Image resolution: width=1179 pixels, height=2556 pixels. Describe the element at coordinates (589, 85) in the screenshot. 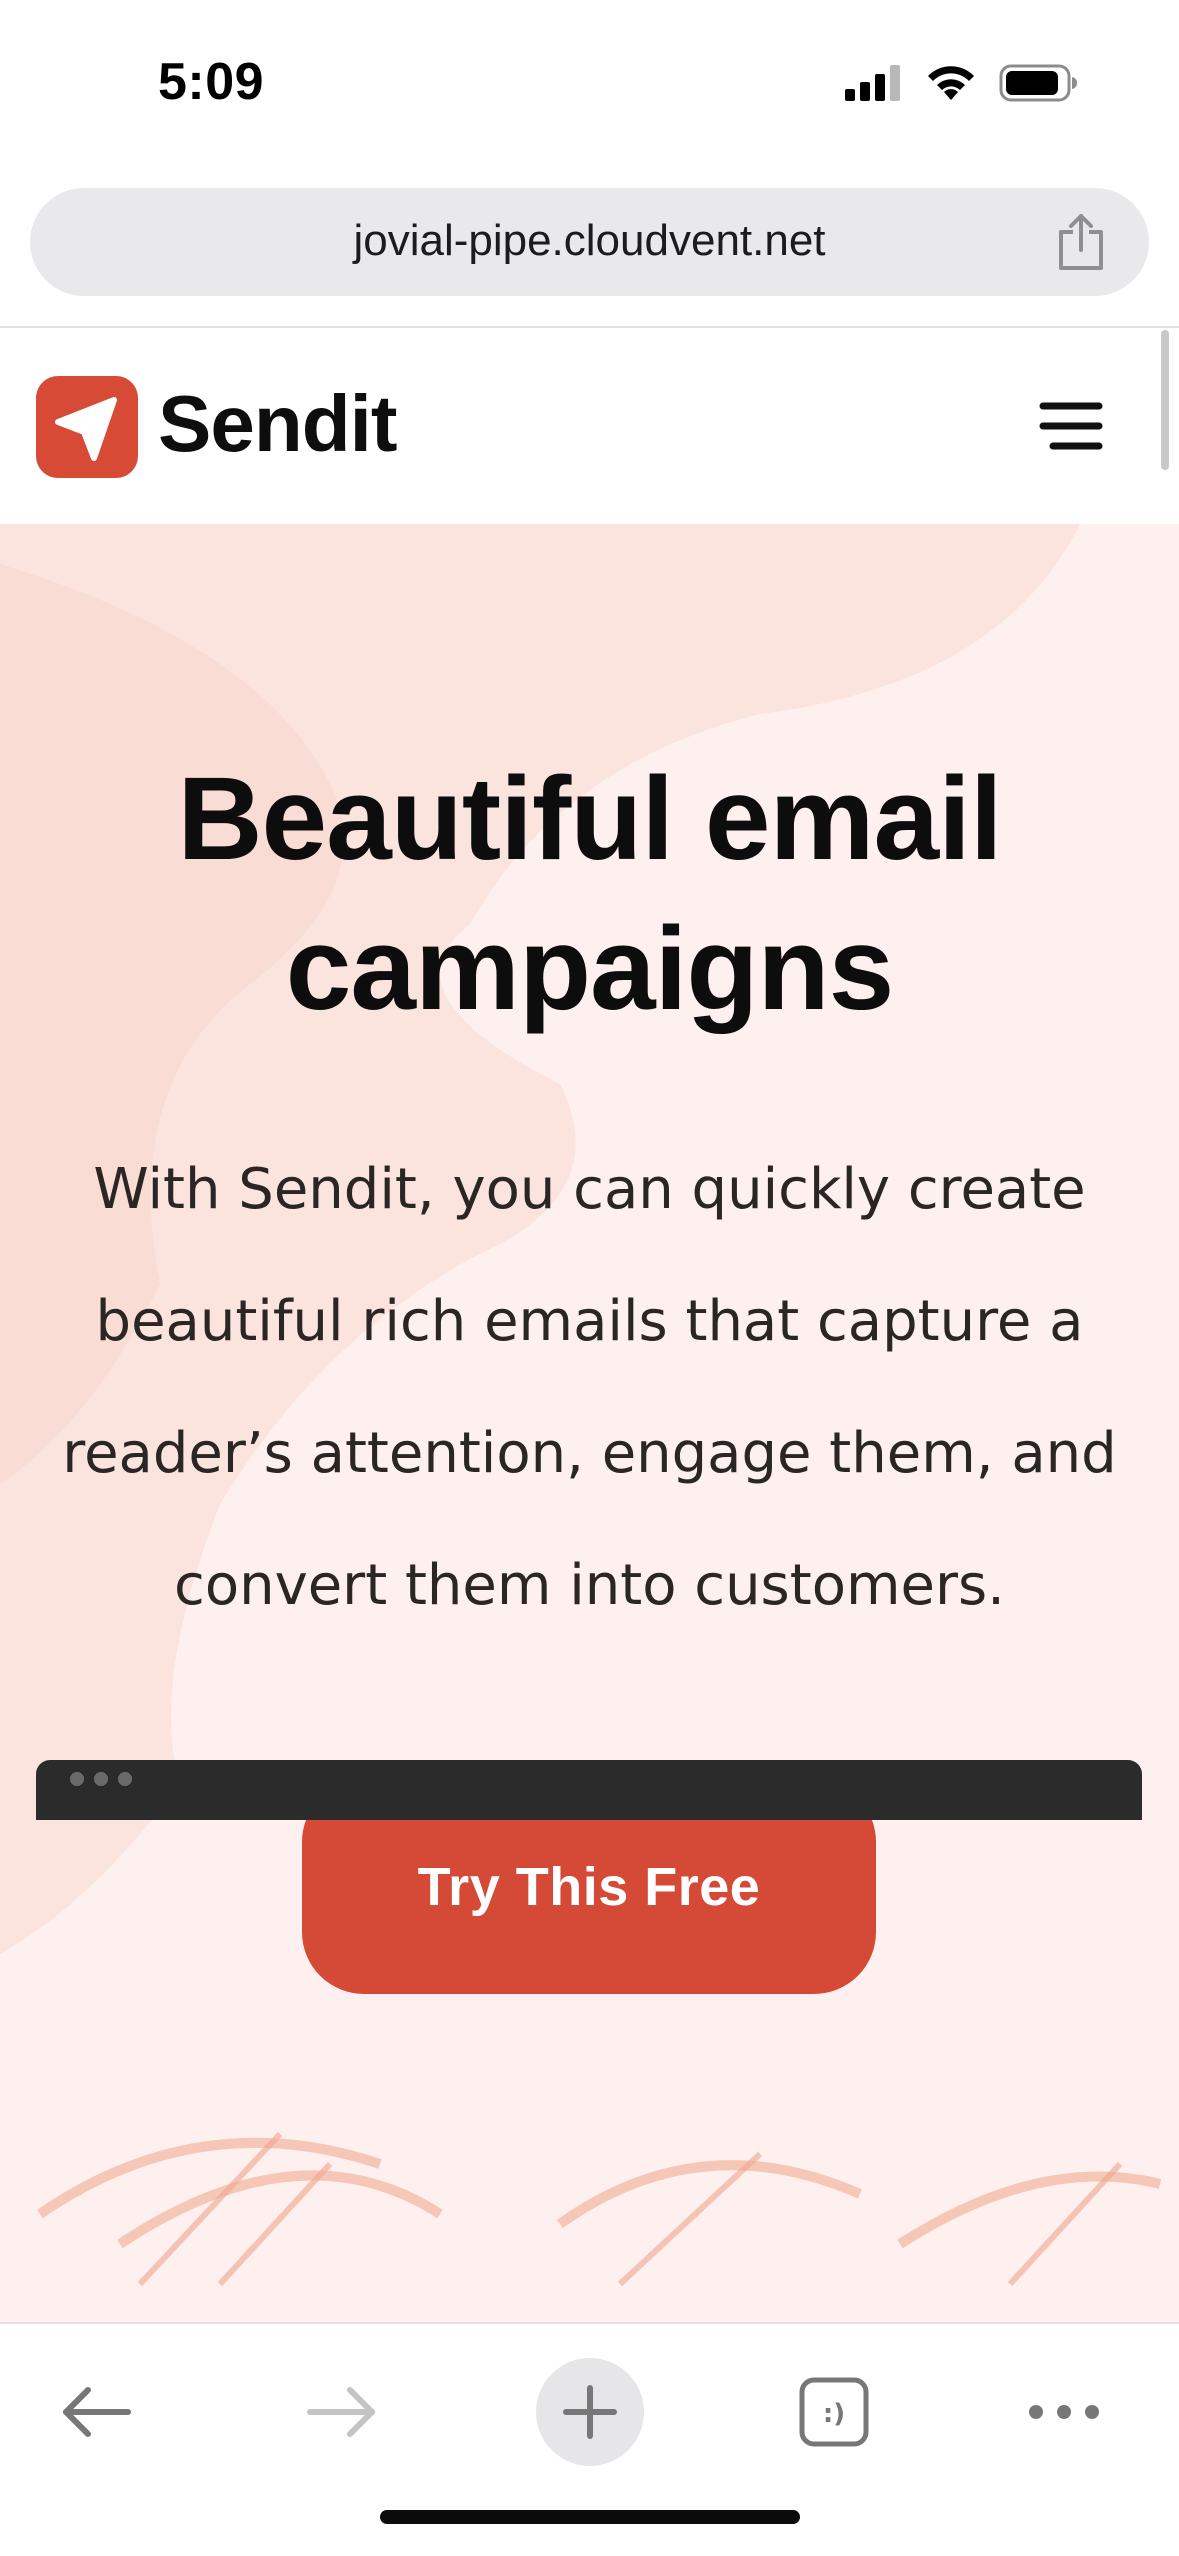

I see `status-bar: 5:09` at that location.